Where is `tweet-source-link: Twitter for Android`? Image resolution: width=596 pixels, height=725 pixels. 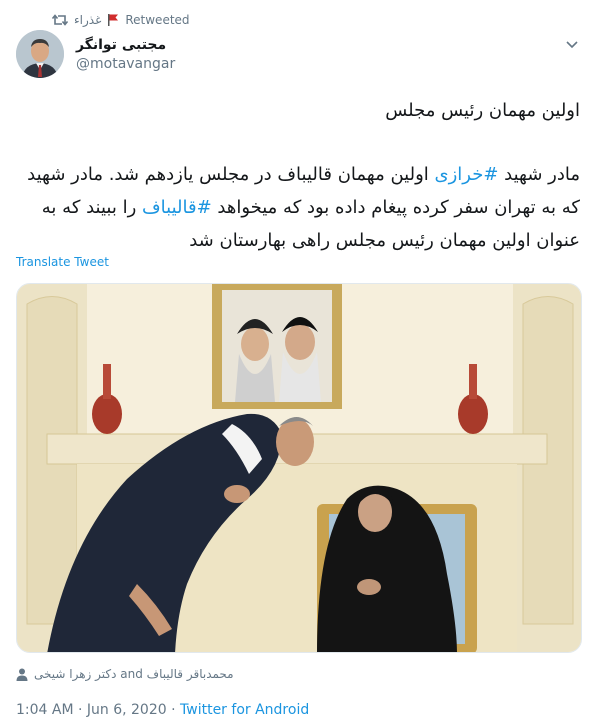
tweet-source-link: Twitter for Android is located at coordinates (244, 710).